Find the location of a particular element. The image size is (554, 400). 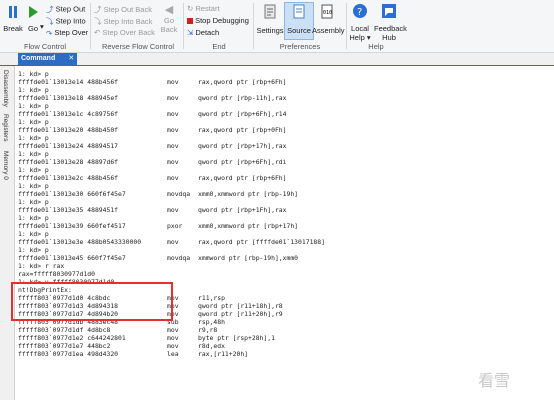

address-bytes: fffff803`0977d1e2 c644242801 is located at coordinates (72, 338).